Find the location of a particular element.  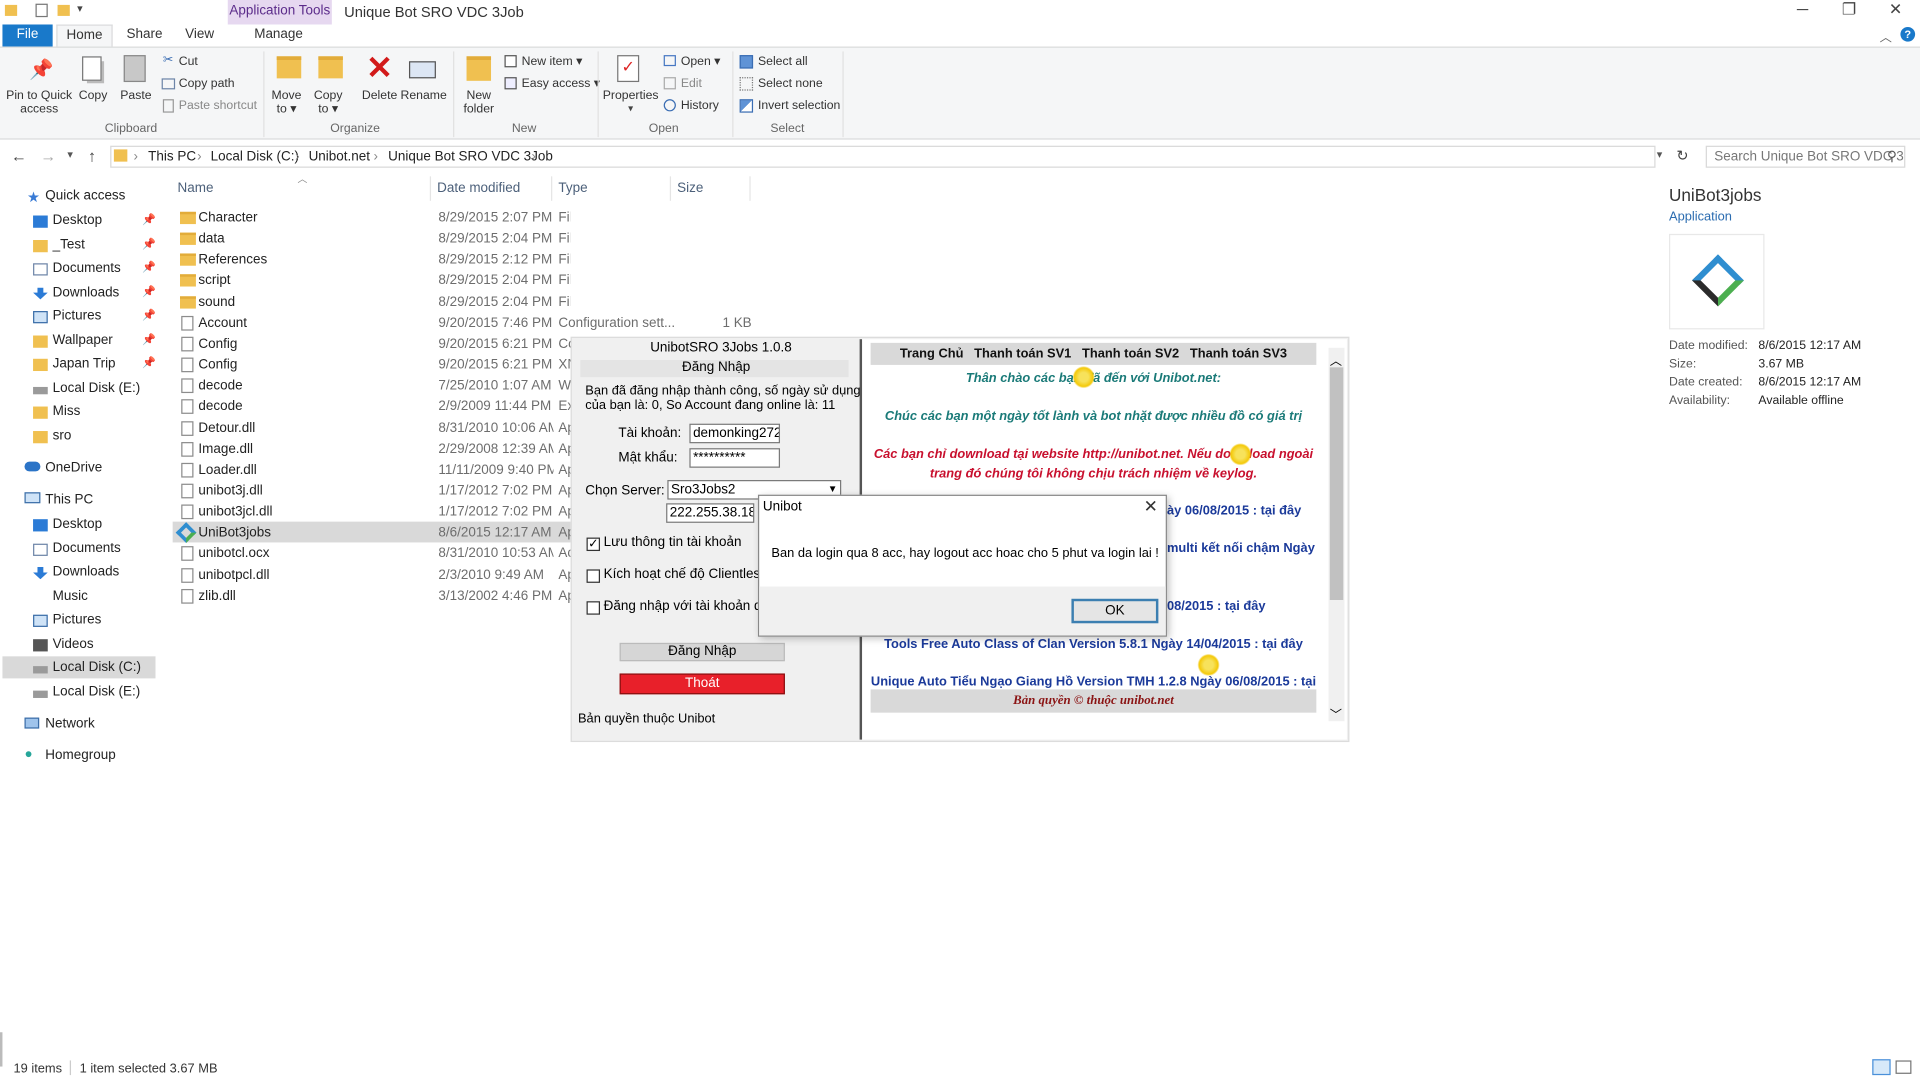

easy-access-button: Easy access ▾ is located at coordinates (561, 83).